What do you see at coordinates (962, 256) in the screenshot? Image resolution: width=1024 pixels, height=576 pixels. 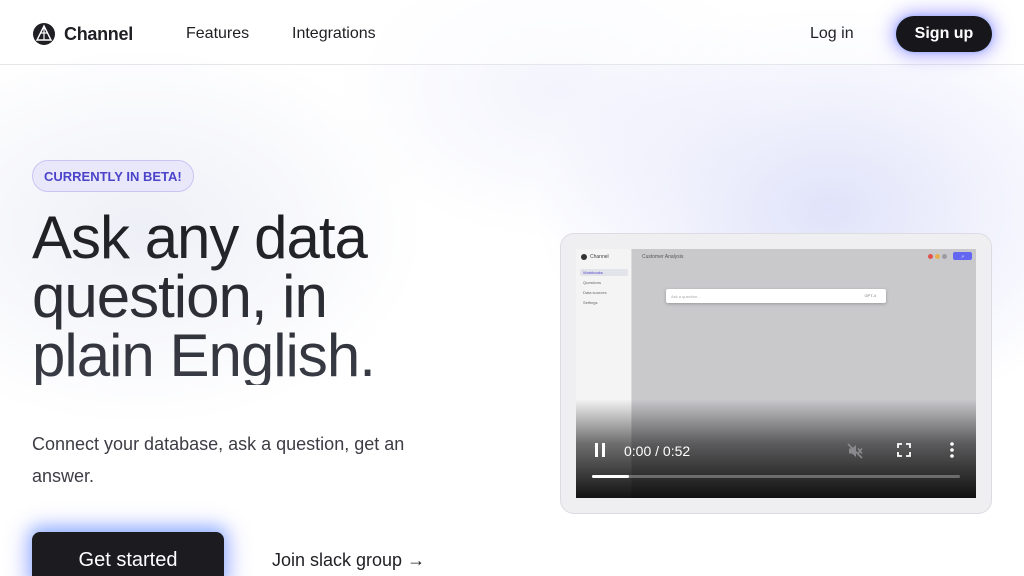 I see `app-preview-share: ↗` at bounding box center [962, 256].